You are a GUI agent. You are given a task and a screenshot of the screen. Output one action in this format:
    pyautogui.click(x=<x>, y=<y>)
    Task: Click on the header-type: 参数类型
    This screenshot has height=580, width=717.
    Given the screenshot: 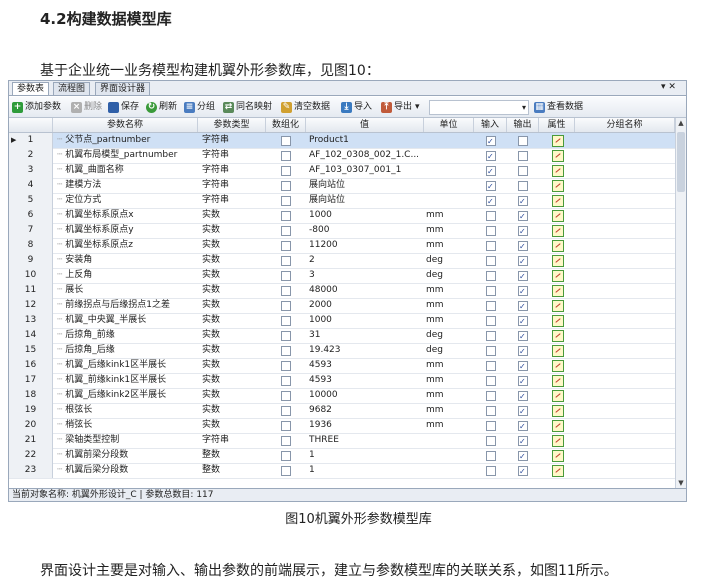 What is the action you would take?
    pyautogui.click(x=232, y=125)
    